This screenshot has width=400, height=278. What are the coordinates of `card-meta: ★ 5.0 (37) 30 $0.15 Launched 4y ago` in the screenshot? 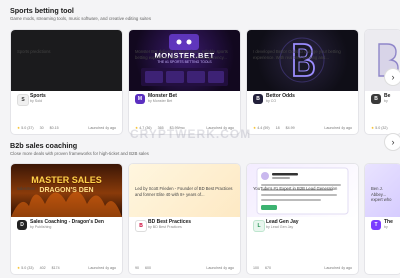 It's located at (66, 128).